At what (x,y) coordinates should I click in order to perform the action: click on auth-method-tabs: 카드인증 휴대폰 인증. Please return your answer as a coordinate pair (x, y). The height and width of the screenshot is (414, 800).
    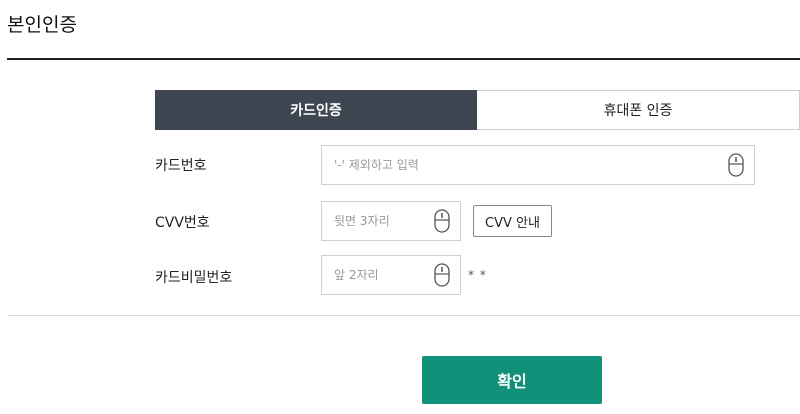
    Looking at the image, I should click on (477, 110).